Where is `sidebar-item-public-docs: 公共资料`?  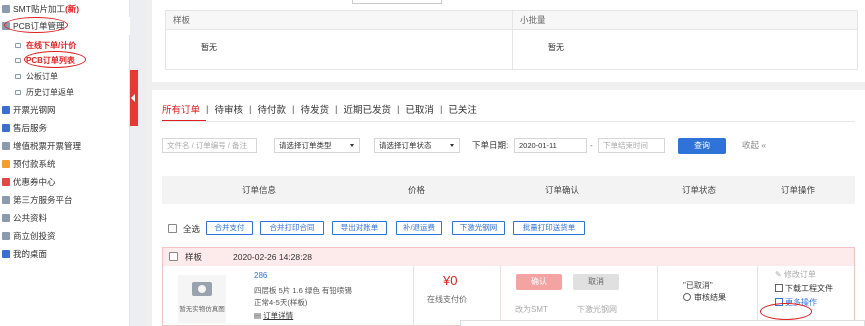 sidebar-item-public-docs: 公共资料 is located at coordinates (65, 218).